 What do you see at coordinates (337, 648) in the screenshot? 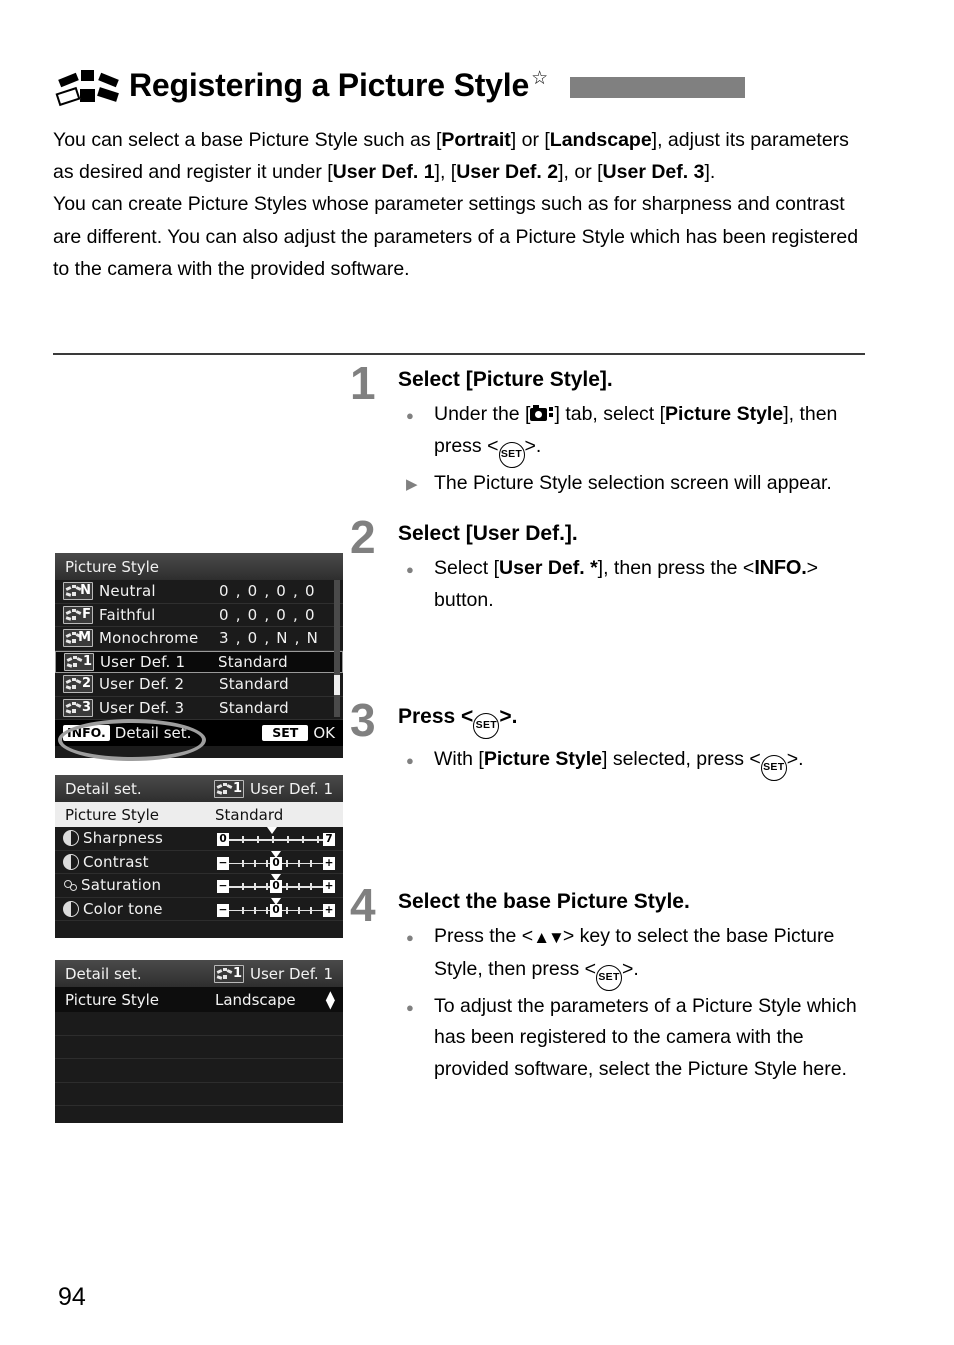
I see `scrollbar-track` at bounding box center [337, 648].